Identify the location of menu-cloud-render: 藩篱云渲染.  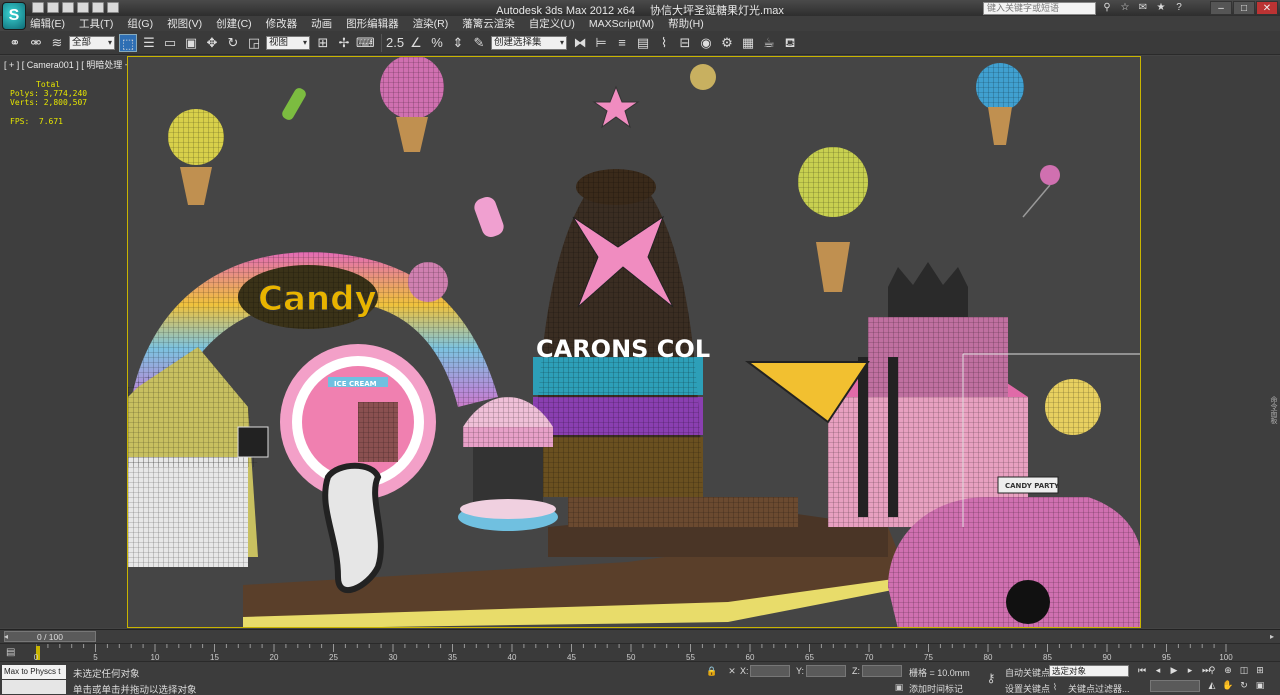
(488, 23).